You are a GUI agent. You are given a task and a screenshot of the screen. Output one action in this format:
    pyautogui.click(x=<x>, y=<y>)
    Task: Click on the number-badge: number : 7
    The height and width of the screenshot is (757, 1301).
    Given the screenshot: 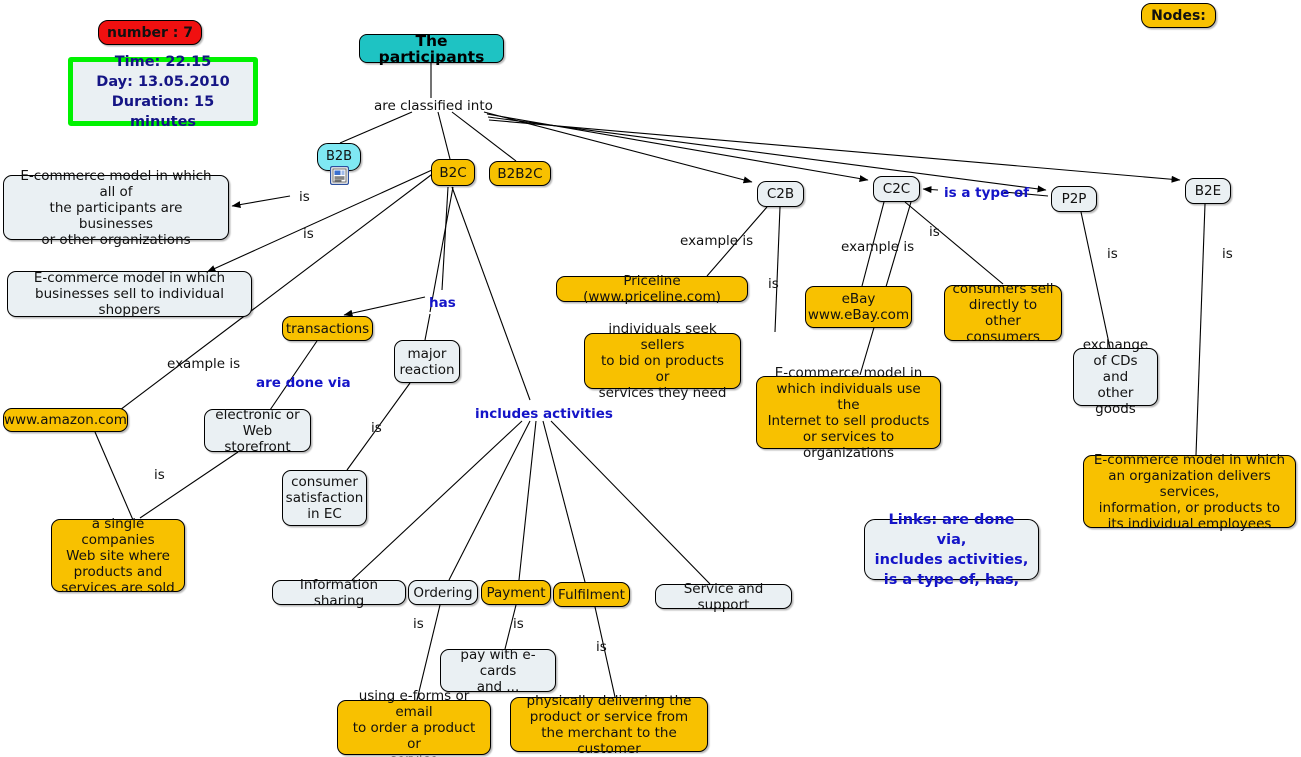 What is the action you would take?
    pyautogui.click(x=150, y=32)
    